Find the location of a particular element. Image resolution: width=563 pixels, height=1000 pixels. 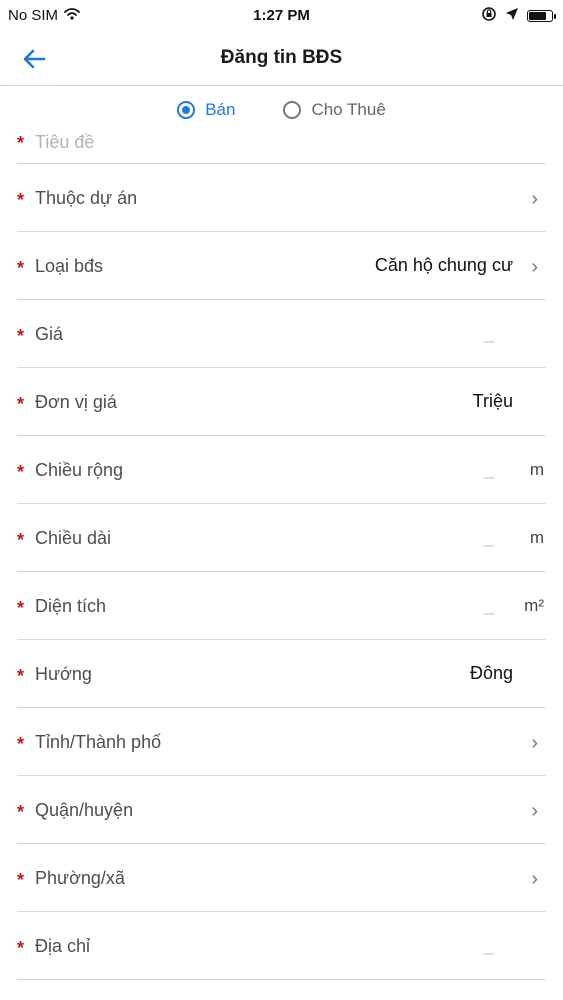

field-price-unit-label: Đơn vị giá is located at coordinates (76, 402).